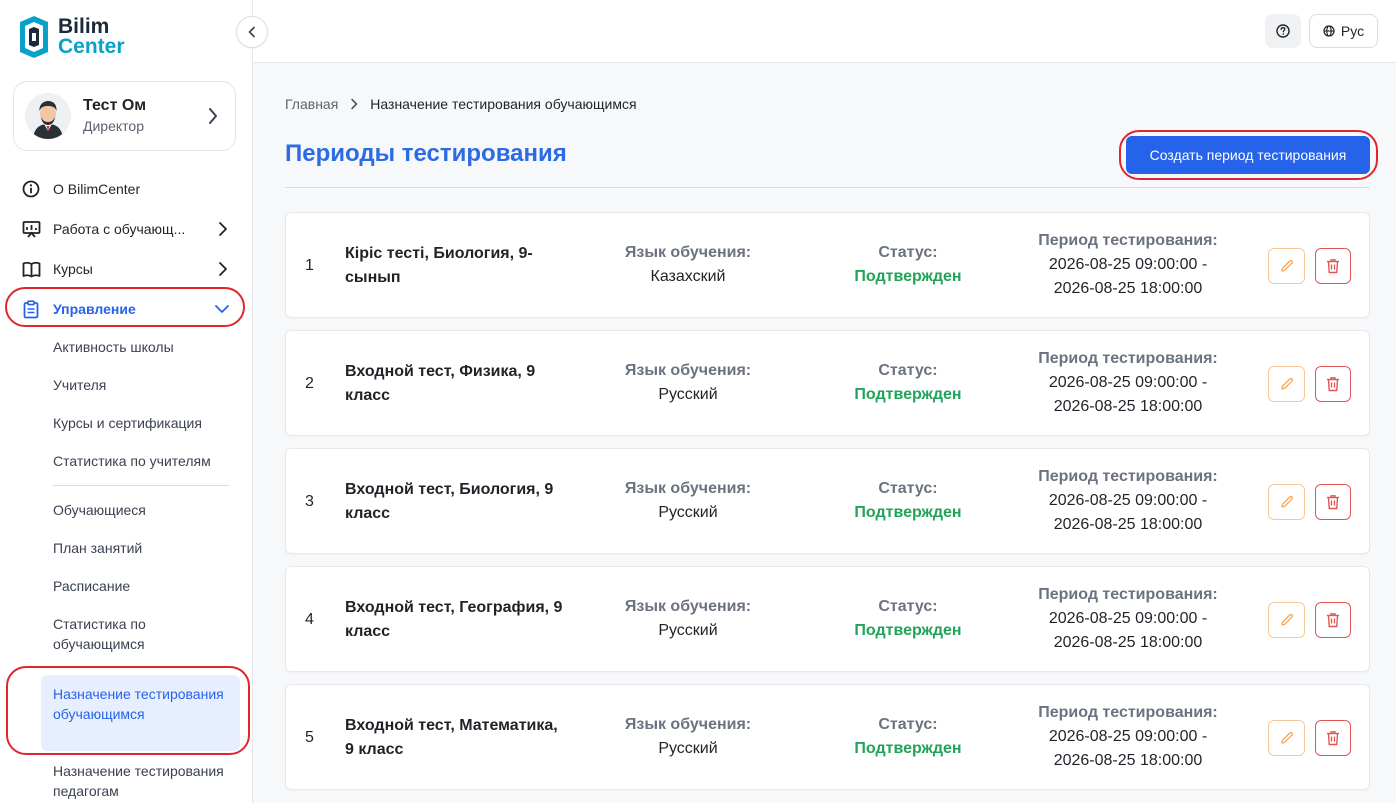  I want to click on user-avatar-icon, so click(48, 116).